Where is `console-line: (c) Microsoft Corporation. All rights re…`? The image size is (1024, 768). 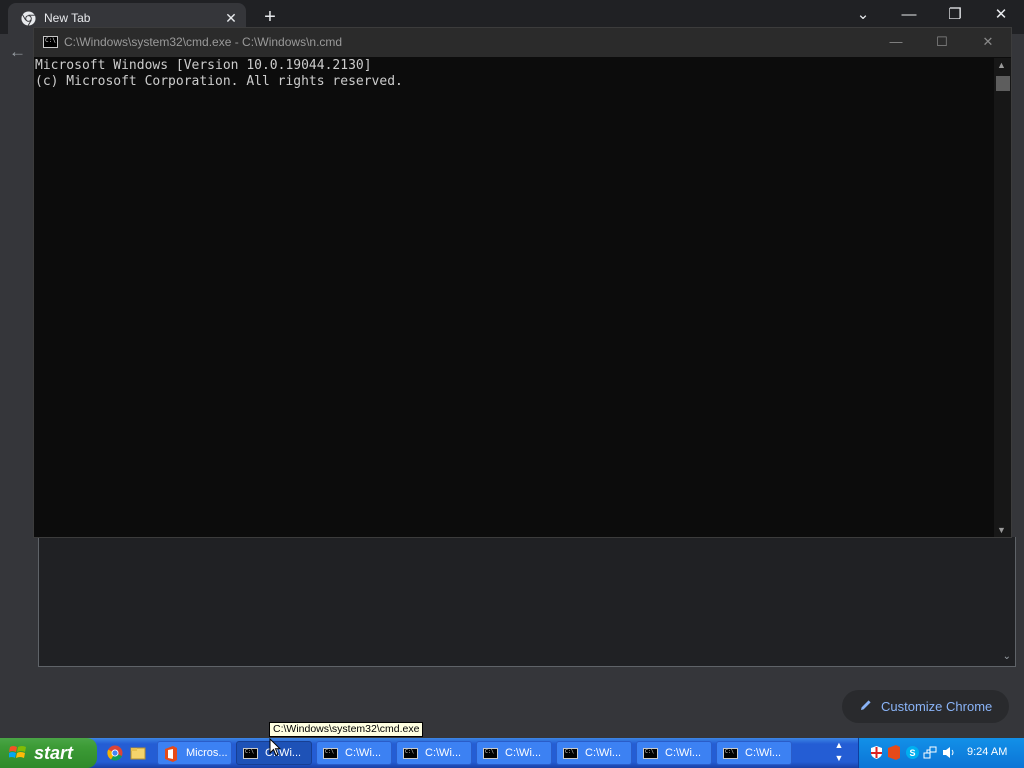
console-line: (c) Microsoft Corporation. All rights re… is located at coordinates (219, 81).